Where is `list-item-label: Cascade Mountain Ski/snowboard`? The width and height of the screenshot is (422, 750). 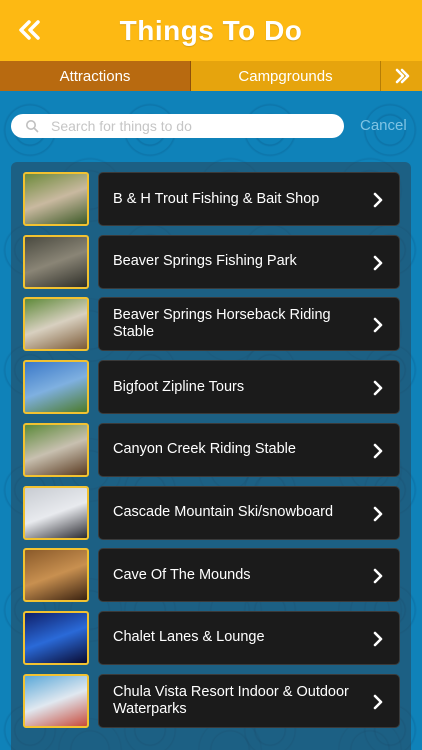
list-item-label: Cascade Mountain Ski/snowboard is located at coordinates (223, 512).